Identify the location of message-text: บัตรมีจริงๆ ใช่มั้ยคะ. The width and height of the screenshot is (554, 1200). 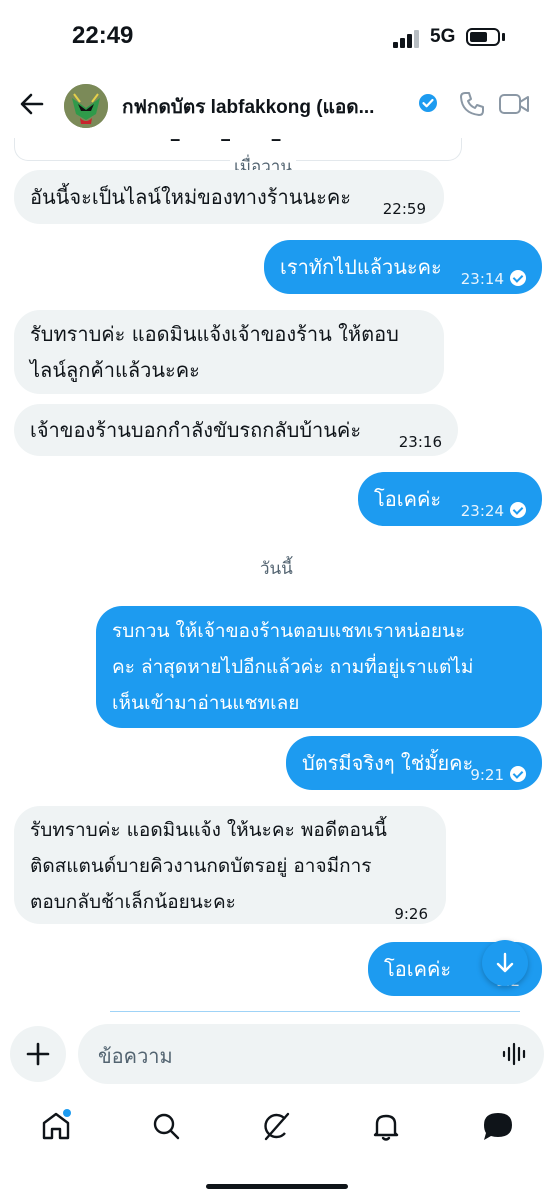
(388, 763).